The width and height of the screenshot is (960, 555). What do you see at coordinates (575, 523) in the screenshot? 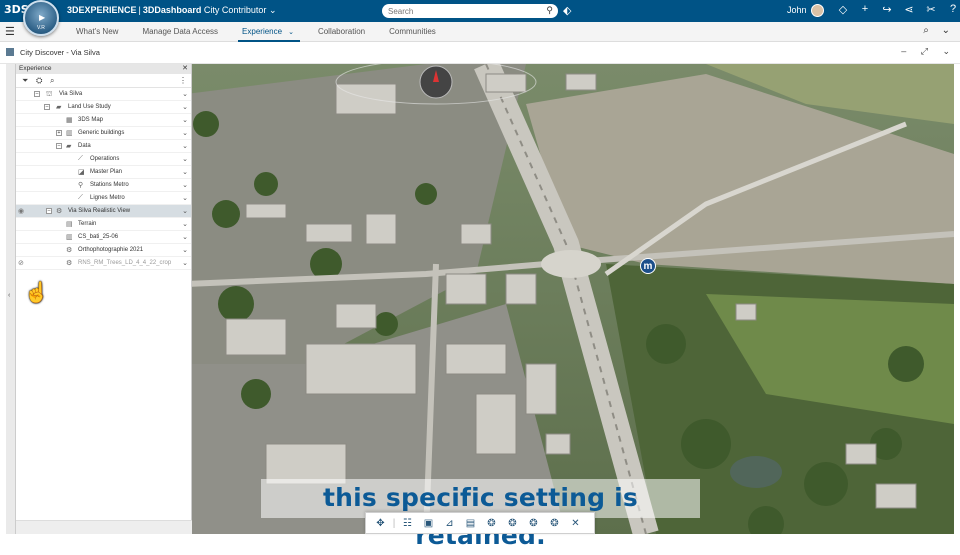
I see `close-tool-icon: ✕` at bounding box center [575, 523].